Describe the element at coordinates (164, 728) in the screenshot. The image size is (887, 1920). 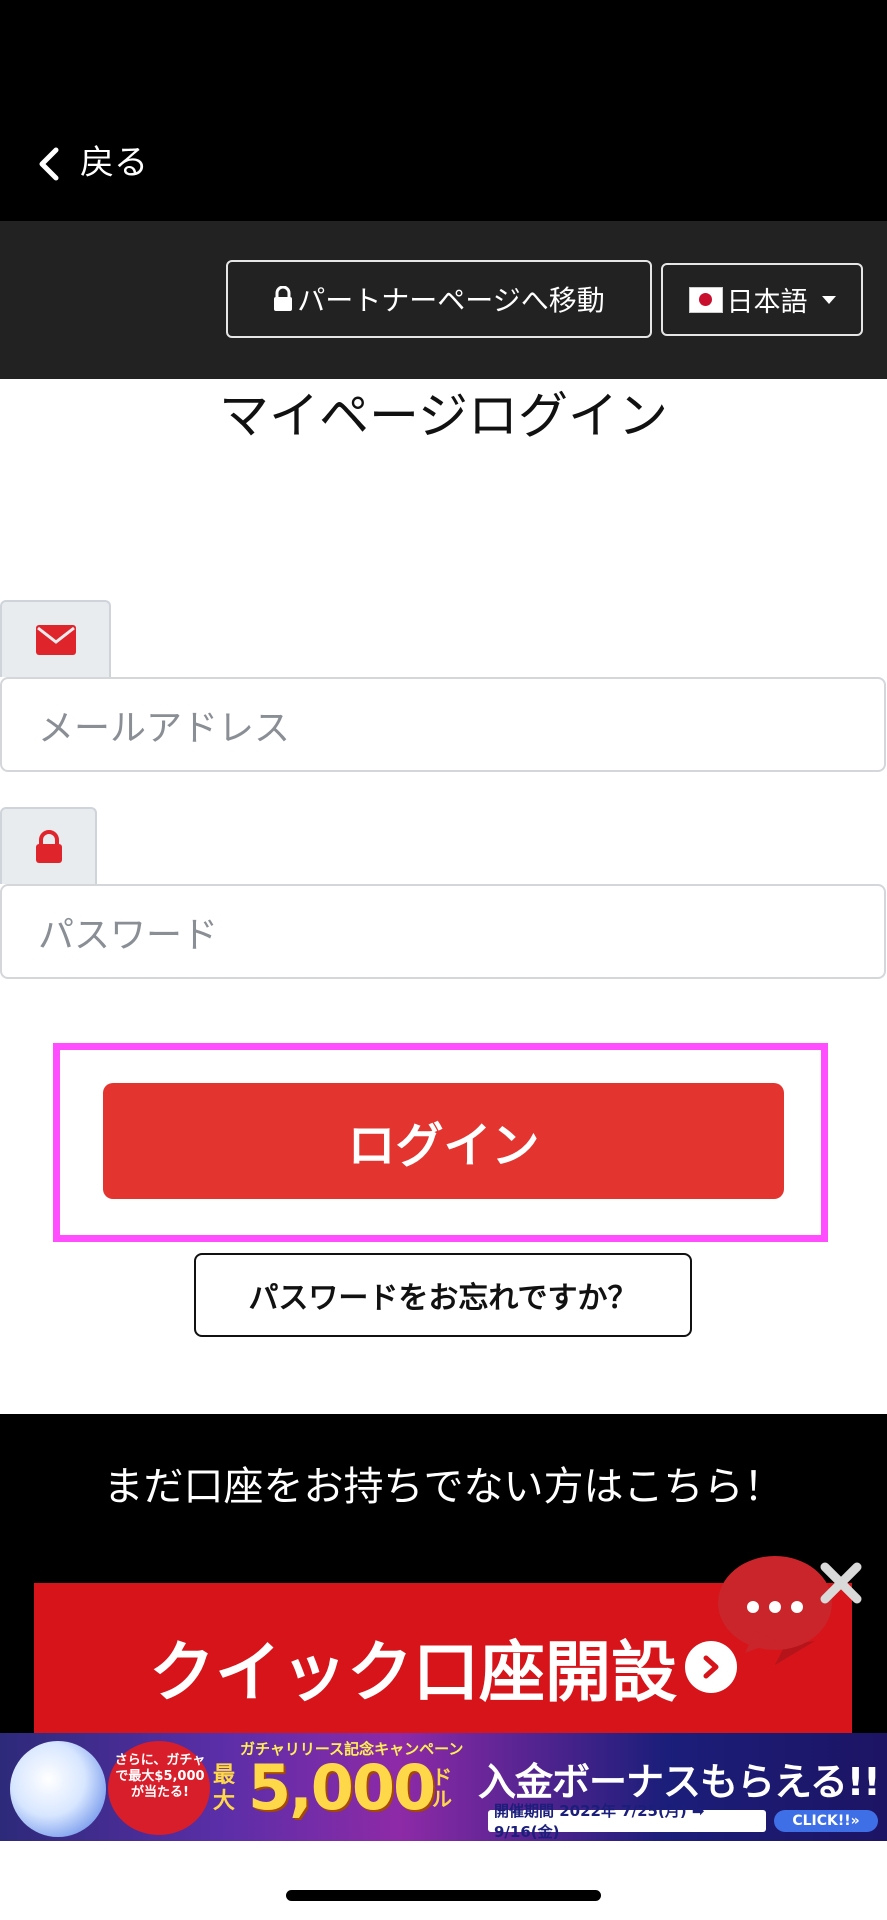
I see `email-placeholder: メールアドレス` at that location.